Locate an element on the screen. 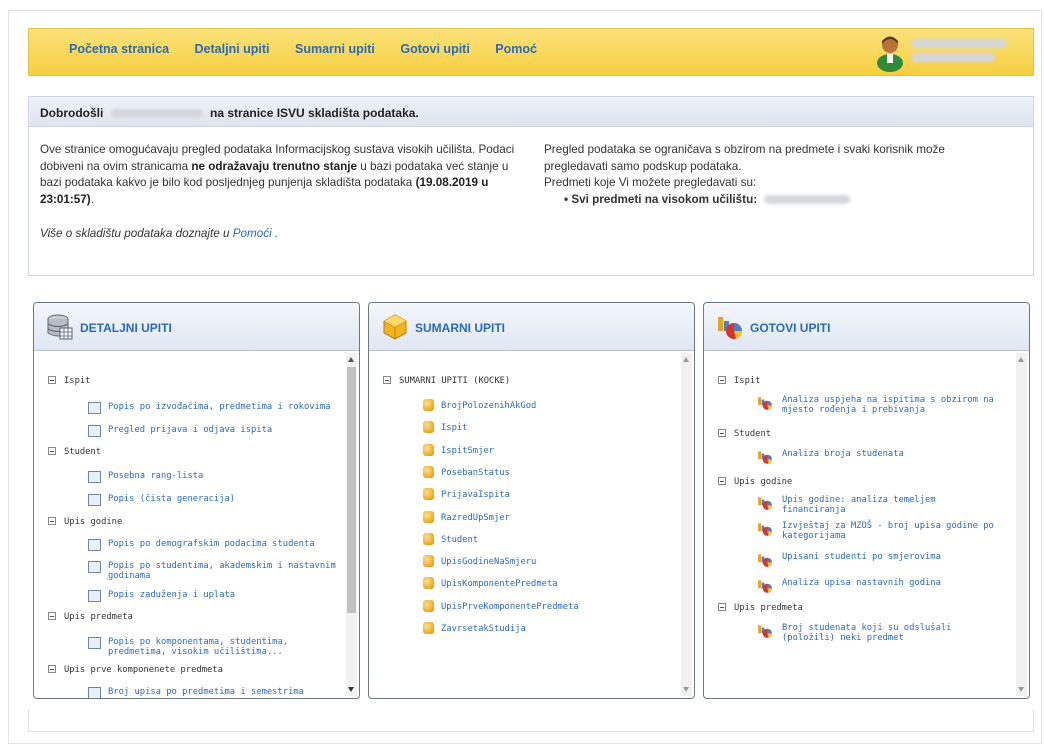  cube-link: Ispit is located at coordinates (445, 427).